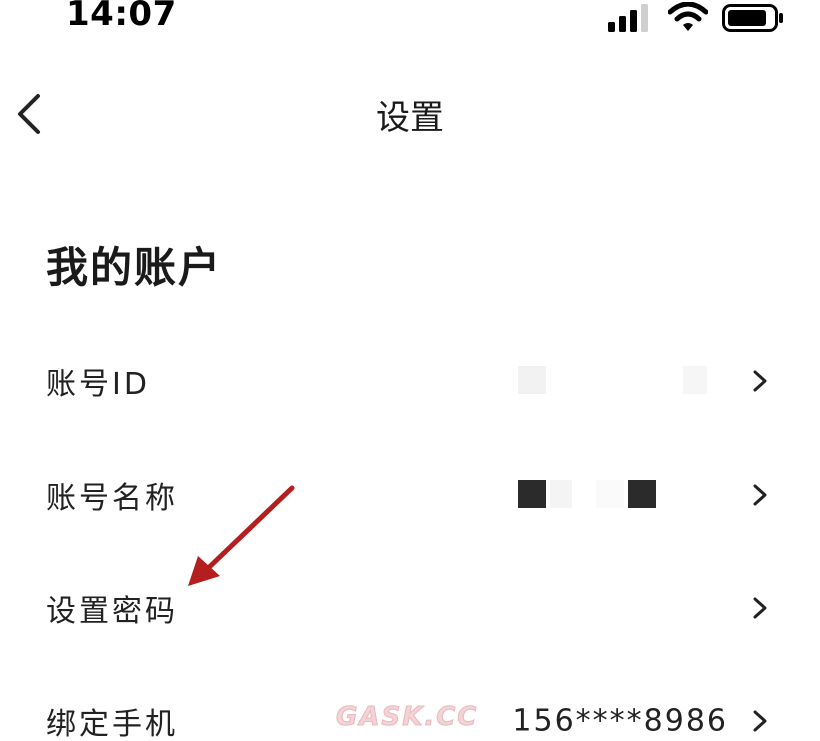  I want to click on account-name-label: 账号名称, so click(112, 498).